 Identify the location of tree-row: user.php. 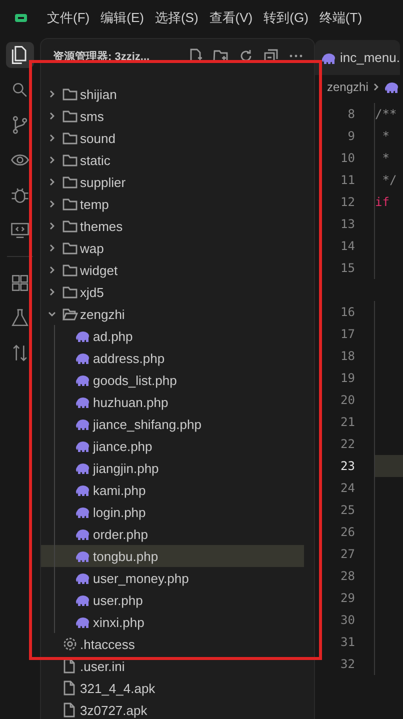
(172, 600).